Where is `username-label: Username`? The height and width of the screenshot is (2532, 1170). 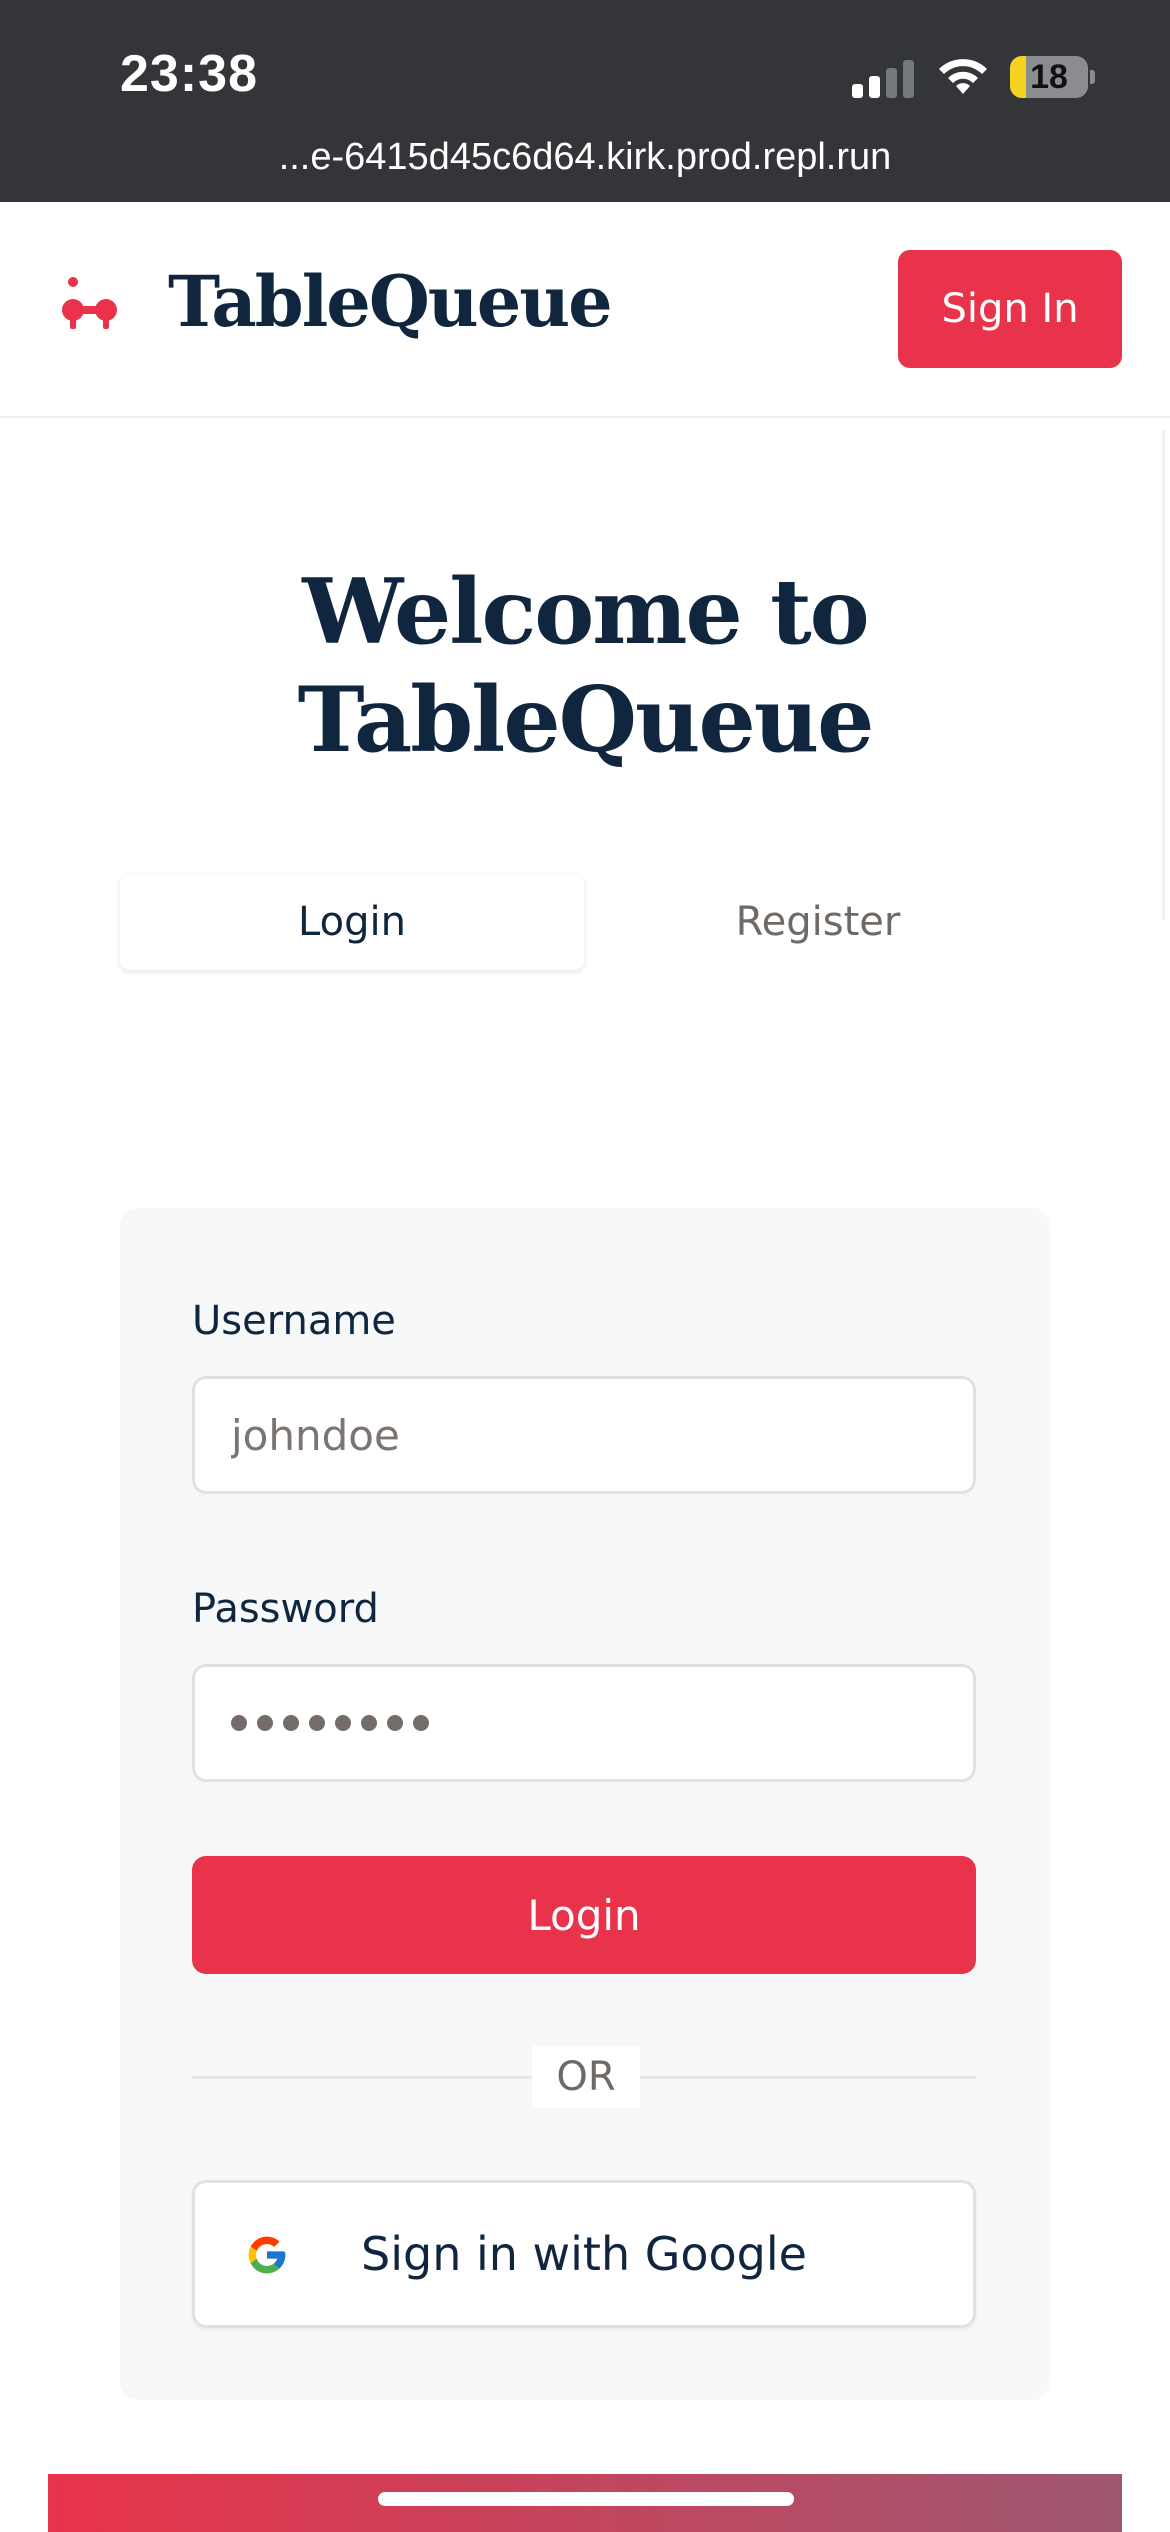 username-label: Username is located at coordinates (294, 1321).